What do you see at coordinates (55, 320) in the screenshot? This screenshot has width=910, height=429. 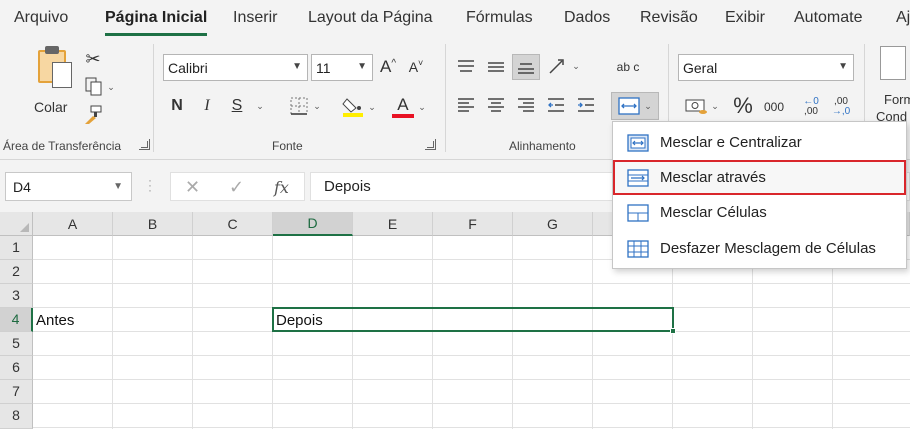 I see `cell-a4: Antes` at bounding box center [55, 320].